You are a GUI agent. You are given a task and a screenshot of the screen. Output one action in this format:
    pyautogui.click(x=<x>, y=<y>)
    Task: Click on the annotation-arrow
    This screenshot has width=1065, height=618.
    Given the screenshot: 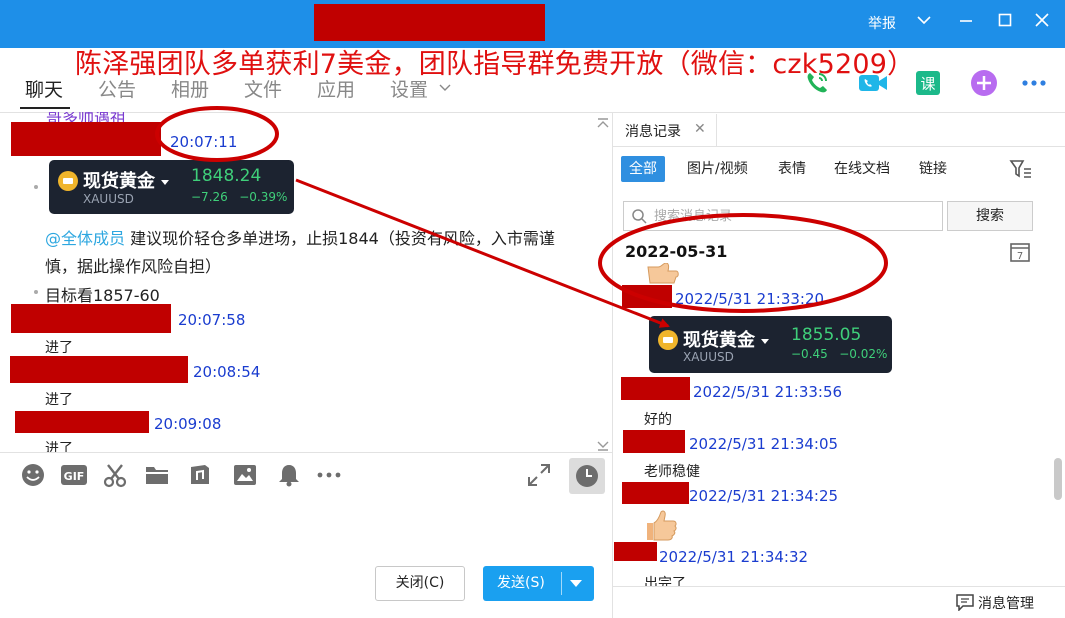 What is the action you would take?
    pyautogui.click(x=482, y=253)
    